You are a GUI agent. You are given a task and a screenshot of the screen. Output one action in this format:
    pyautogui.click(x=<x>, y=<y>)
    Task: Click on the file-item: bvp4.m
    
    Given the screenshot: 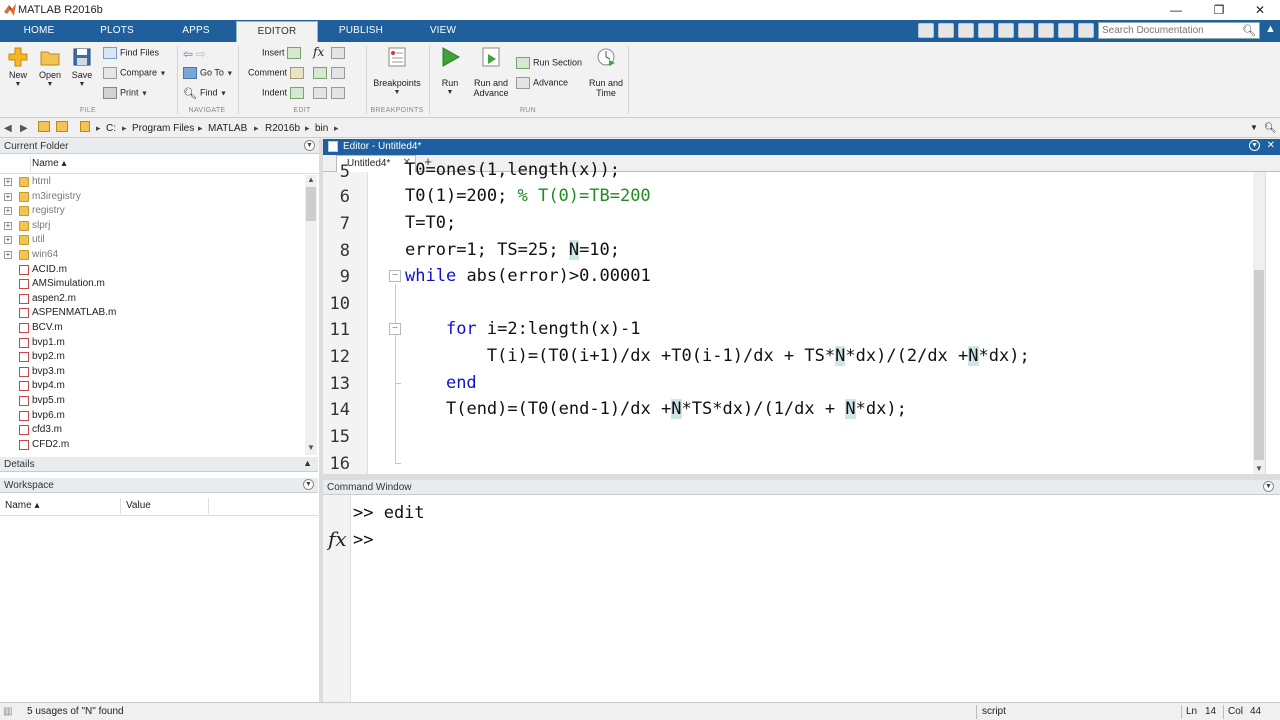 What is the action you would take?
    pyautogui.click(x=152, y=387)
    